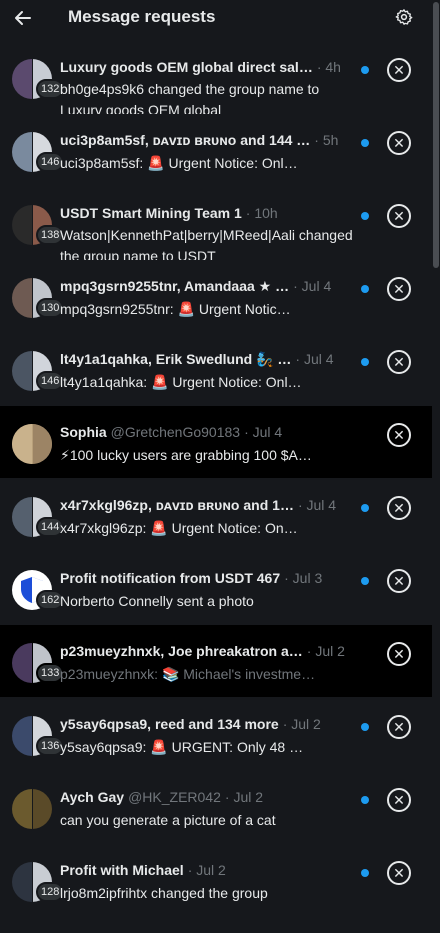  I want to click on conversation-name: USDT Smart Mining Team 1, so click(151, 213).